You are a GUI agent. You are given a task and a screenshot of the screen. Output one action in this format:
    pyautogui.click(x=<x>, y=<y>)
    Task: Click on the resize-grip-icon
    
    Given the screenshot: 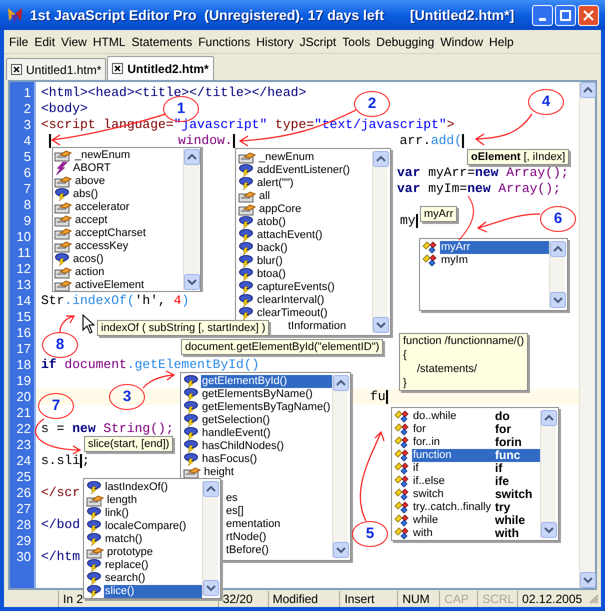 What is the action you would take?
    pyautogui.click(x=594, y=599)
    